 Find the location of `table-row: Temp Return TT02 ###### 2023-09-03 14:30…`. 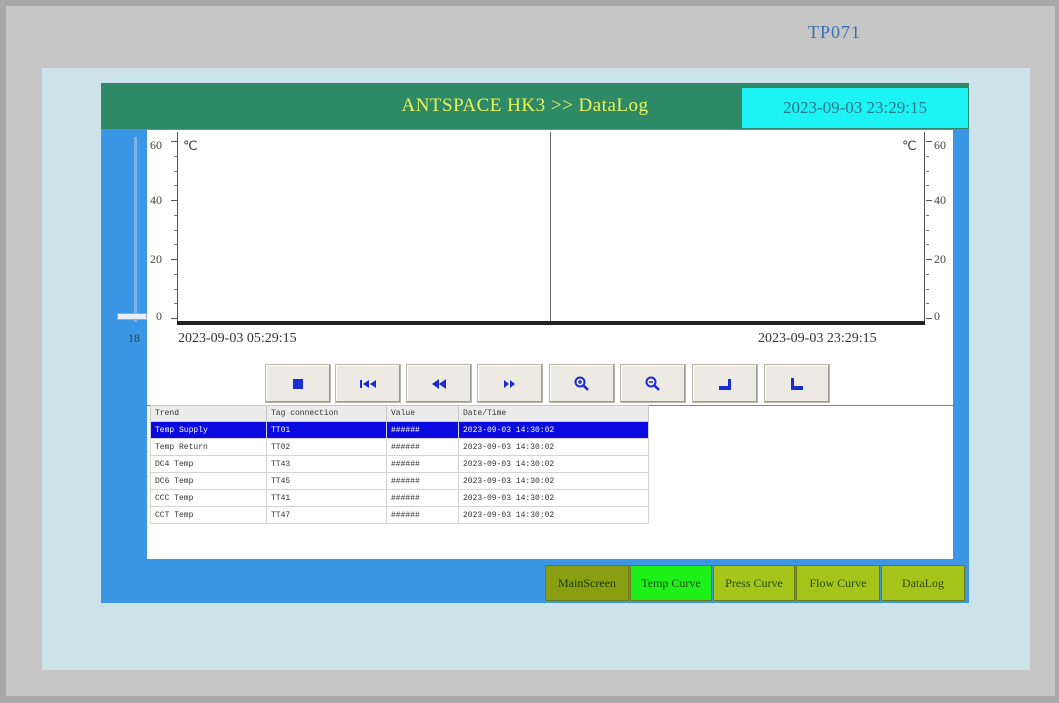

table-row: Temp Return TT02 ###### 2023-09-03 14:30… is located at coordinates (399, 447).